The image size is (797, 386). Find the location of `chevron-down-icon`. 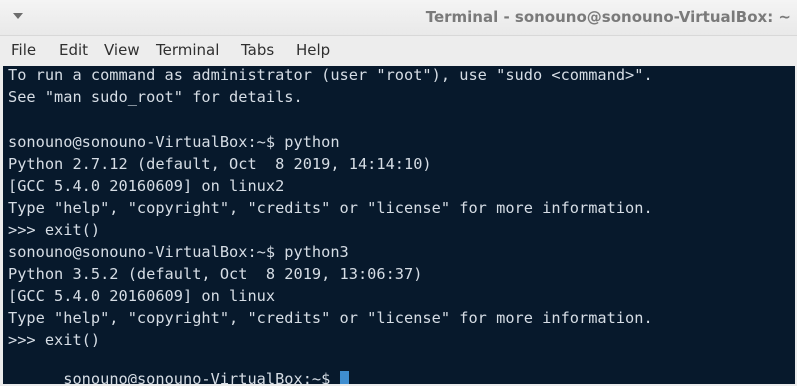

chevron-down-icon is located at coordinates (18, 16).